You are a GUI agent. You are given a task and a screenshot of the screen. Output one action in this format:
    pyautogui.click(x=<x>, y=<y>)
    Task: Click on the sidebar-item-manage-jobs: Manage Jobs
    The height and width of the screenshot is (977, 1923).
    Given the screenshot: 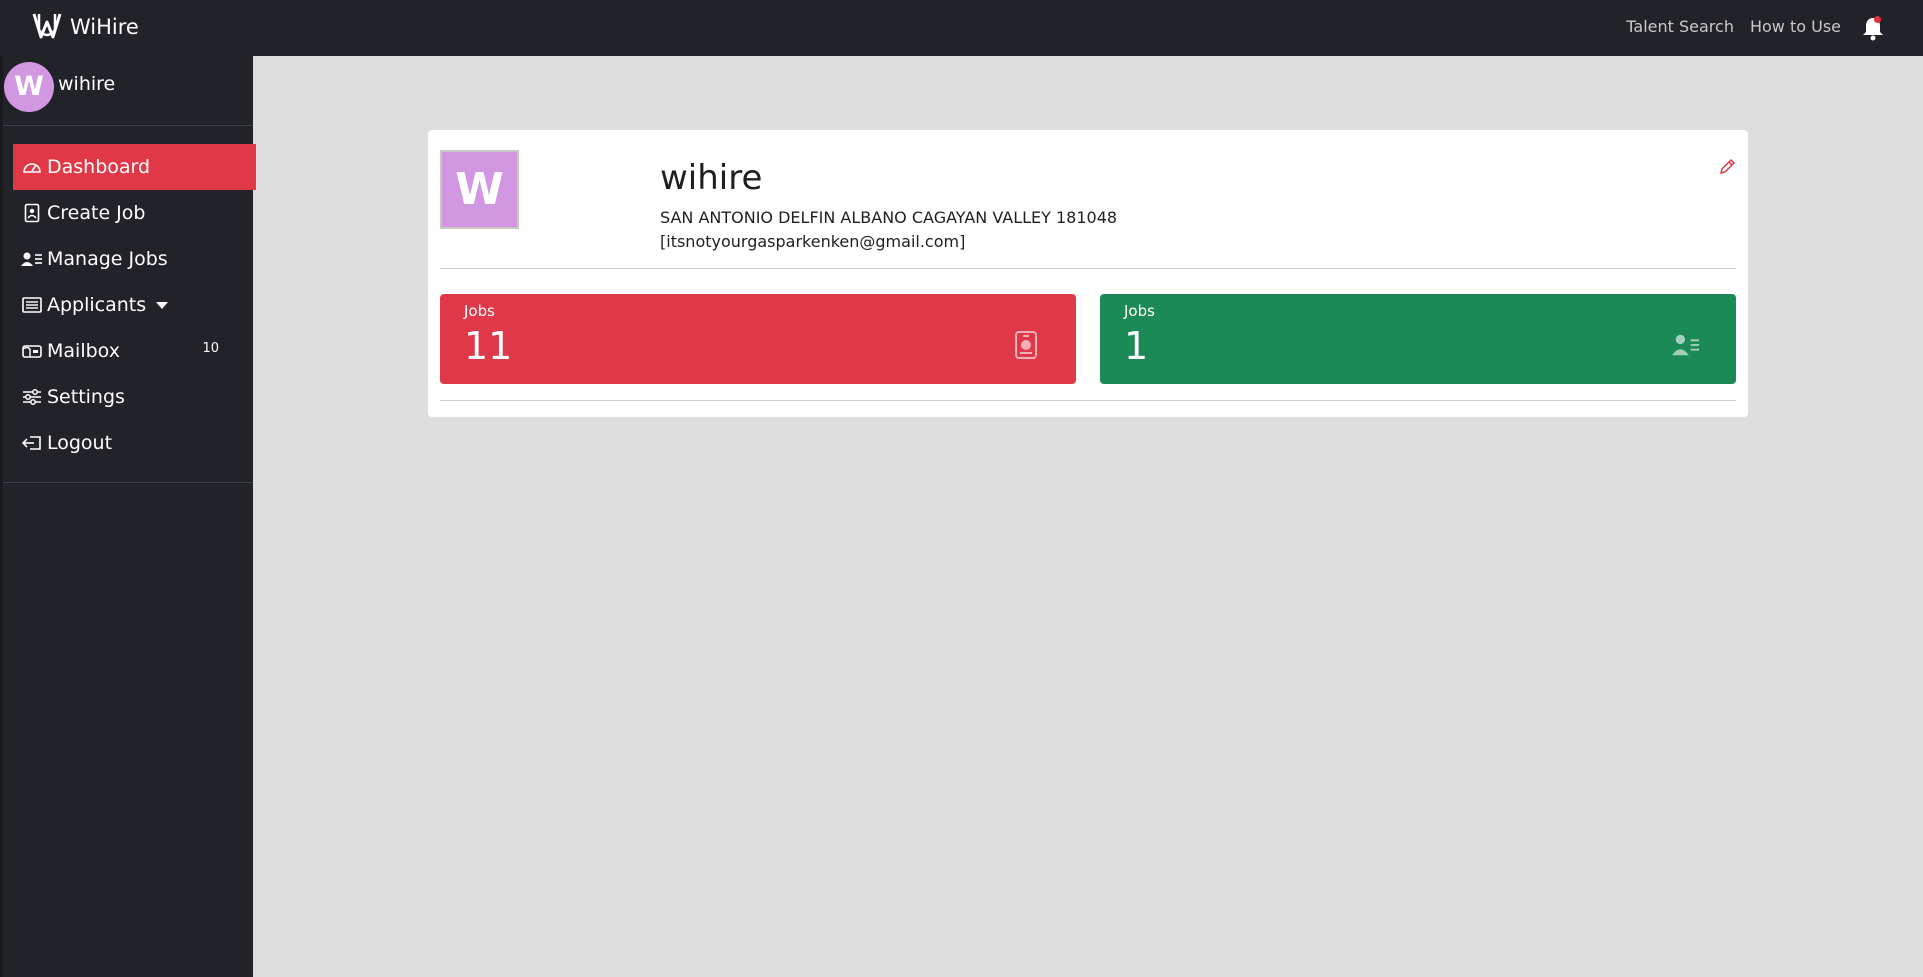 What is the action you would take?
    pyautogui.click(x=134, y=259)
    